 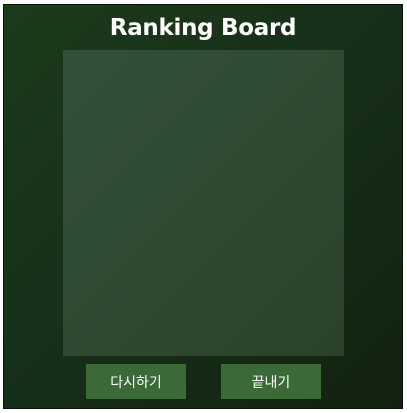 What do you see at coordinates (136, 381) in the screenshot?
I see `retry-button: 다시하기` at bounding box center [136, 381].